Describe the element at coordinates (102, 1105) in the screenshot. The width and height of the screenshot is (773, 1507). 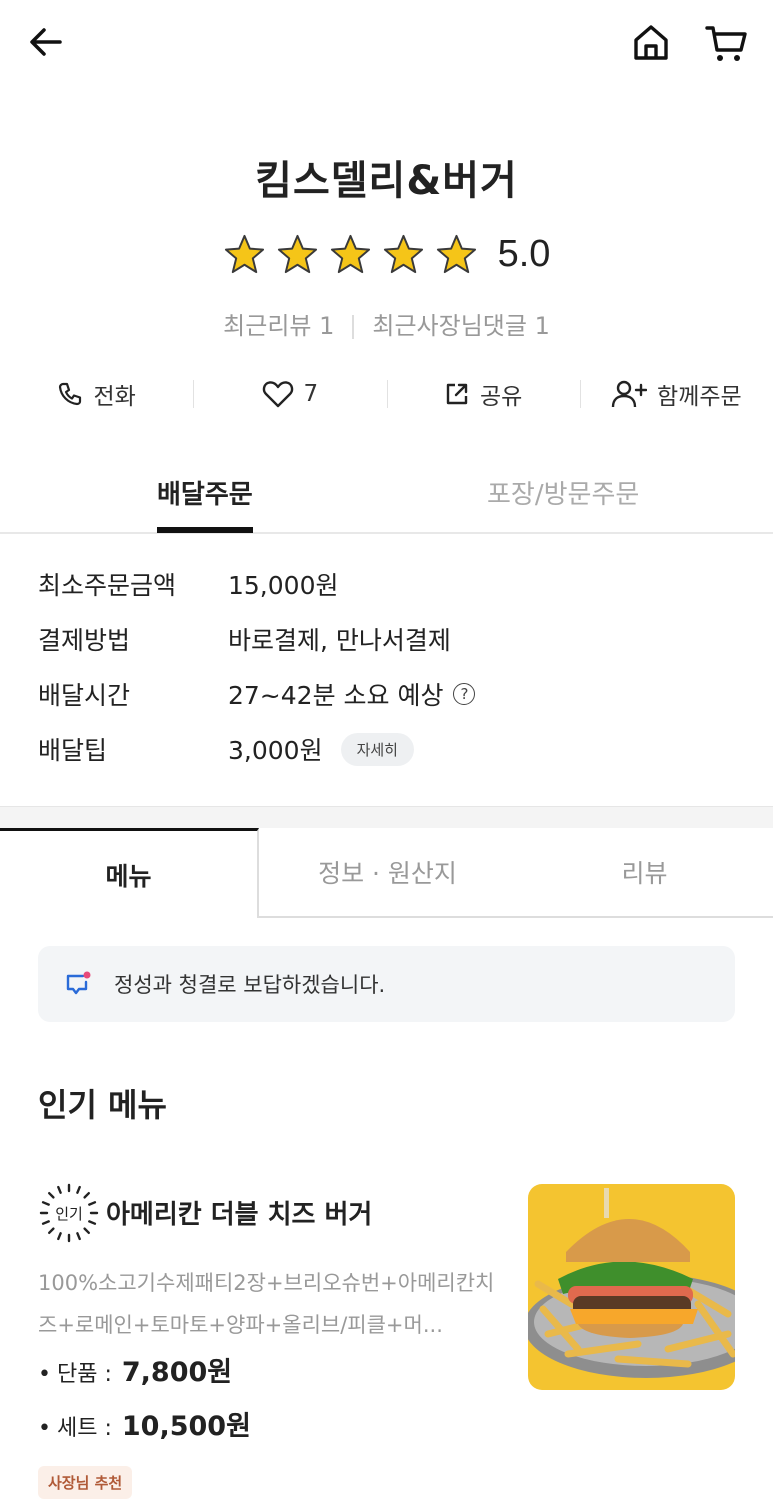
I see `popular-menu-title: 인기 메뉴` at that location.